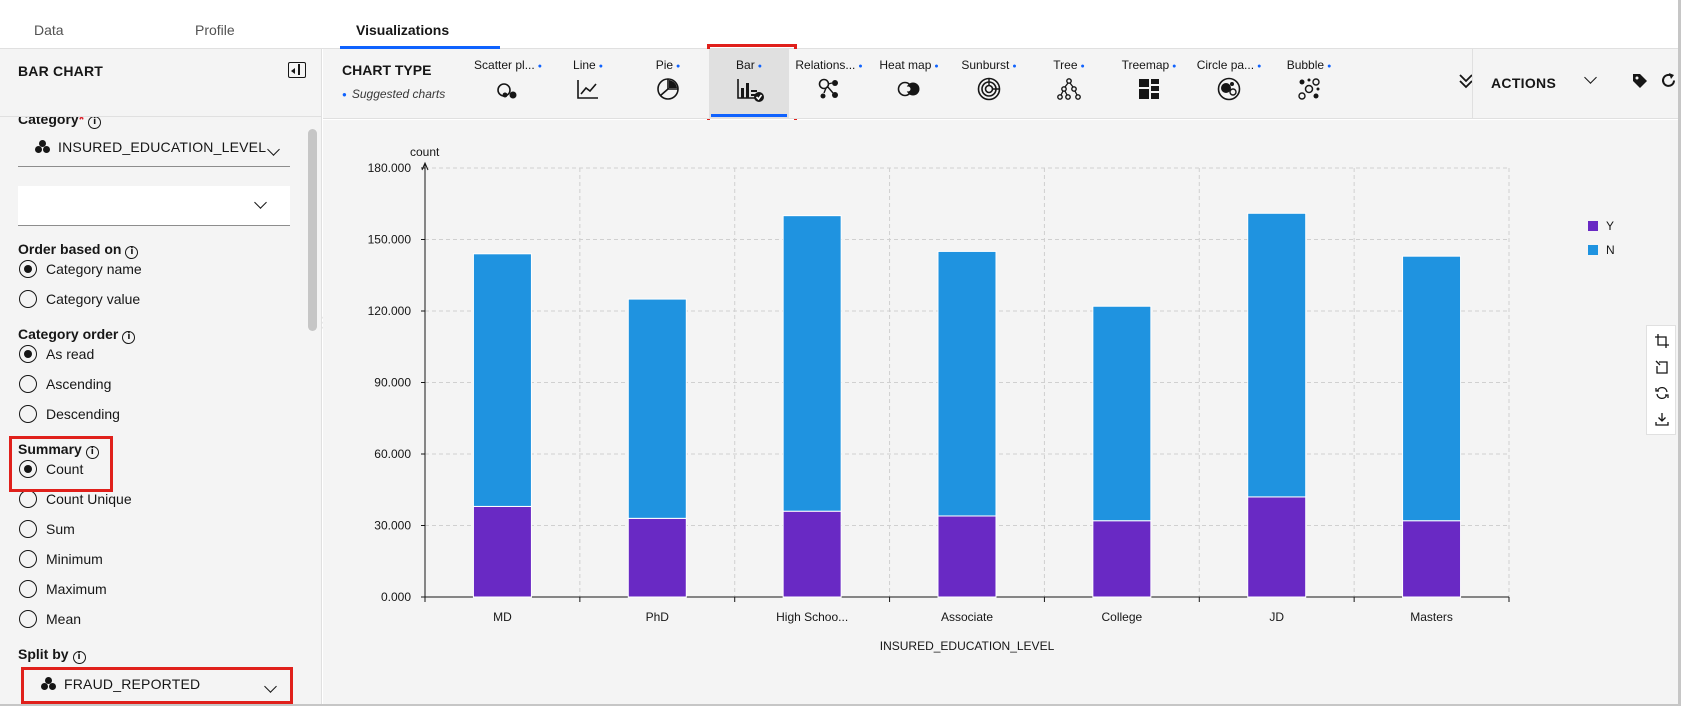 The height and width of the screenshot is (706, 1681). What do you see at coordinates (588, 65) in the screenshot?
I see `chart-type-label: Line` at bounding box center [588, 65].